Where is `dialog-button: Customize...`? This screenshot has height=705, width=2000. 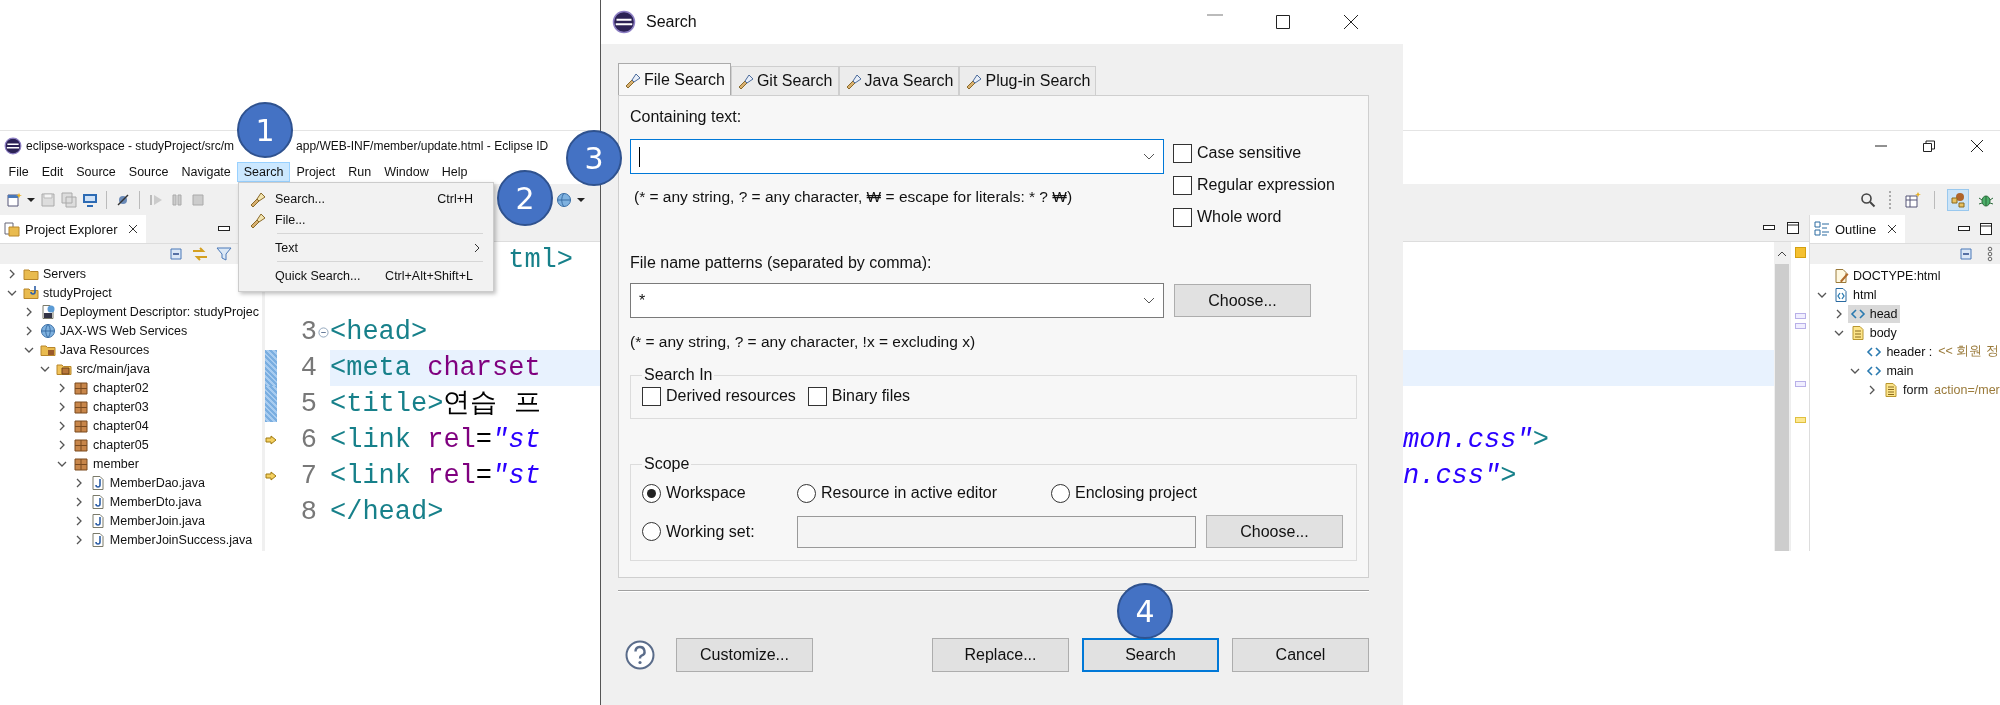
dialog-button: Customize... is located at coordinates (744, 655).